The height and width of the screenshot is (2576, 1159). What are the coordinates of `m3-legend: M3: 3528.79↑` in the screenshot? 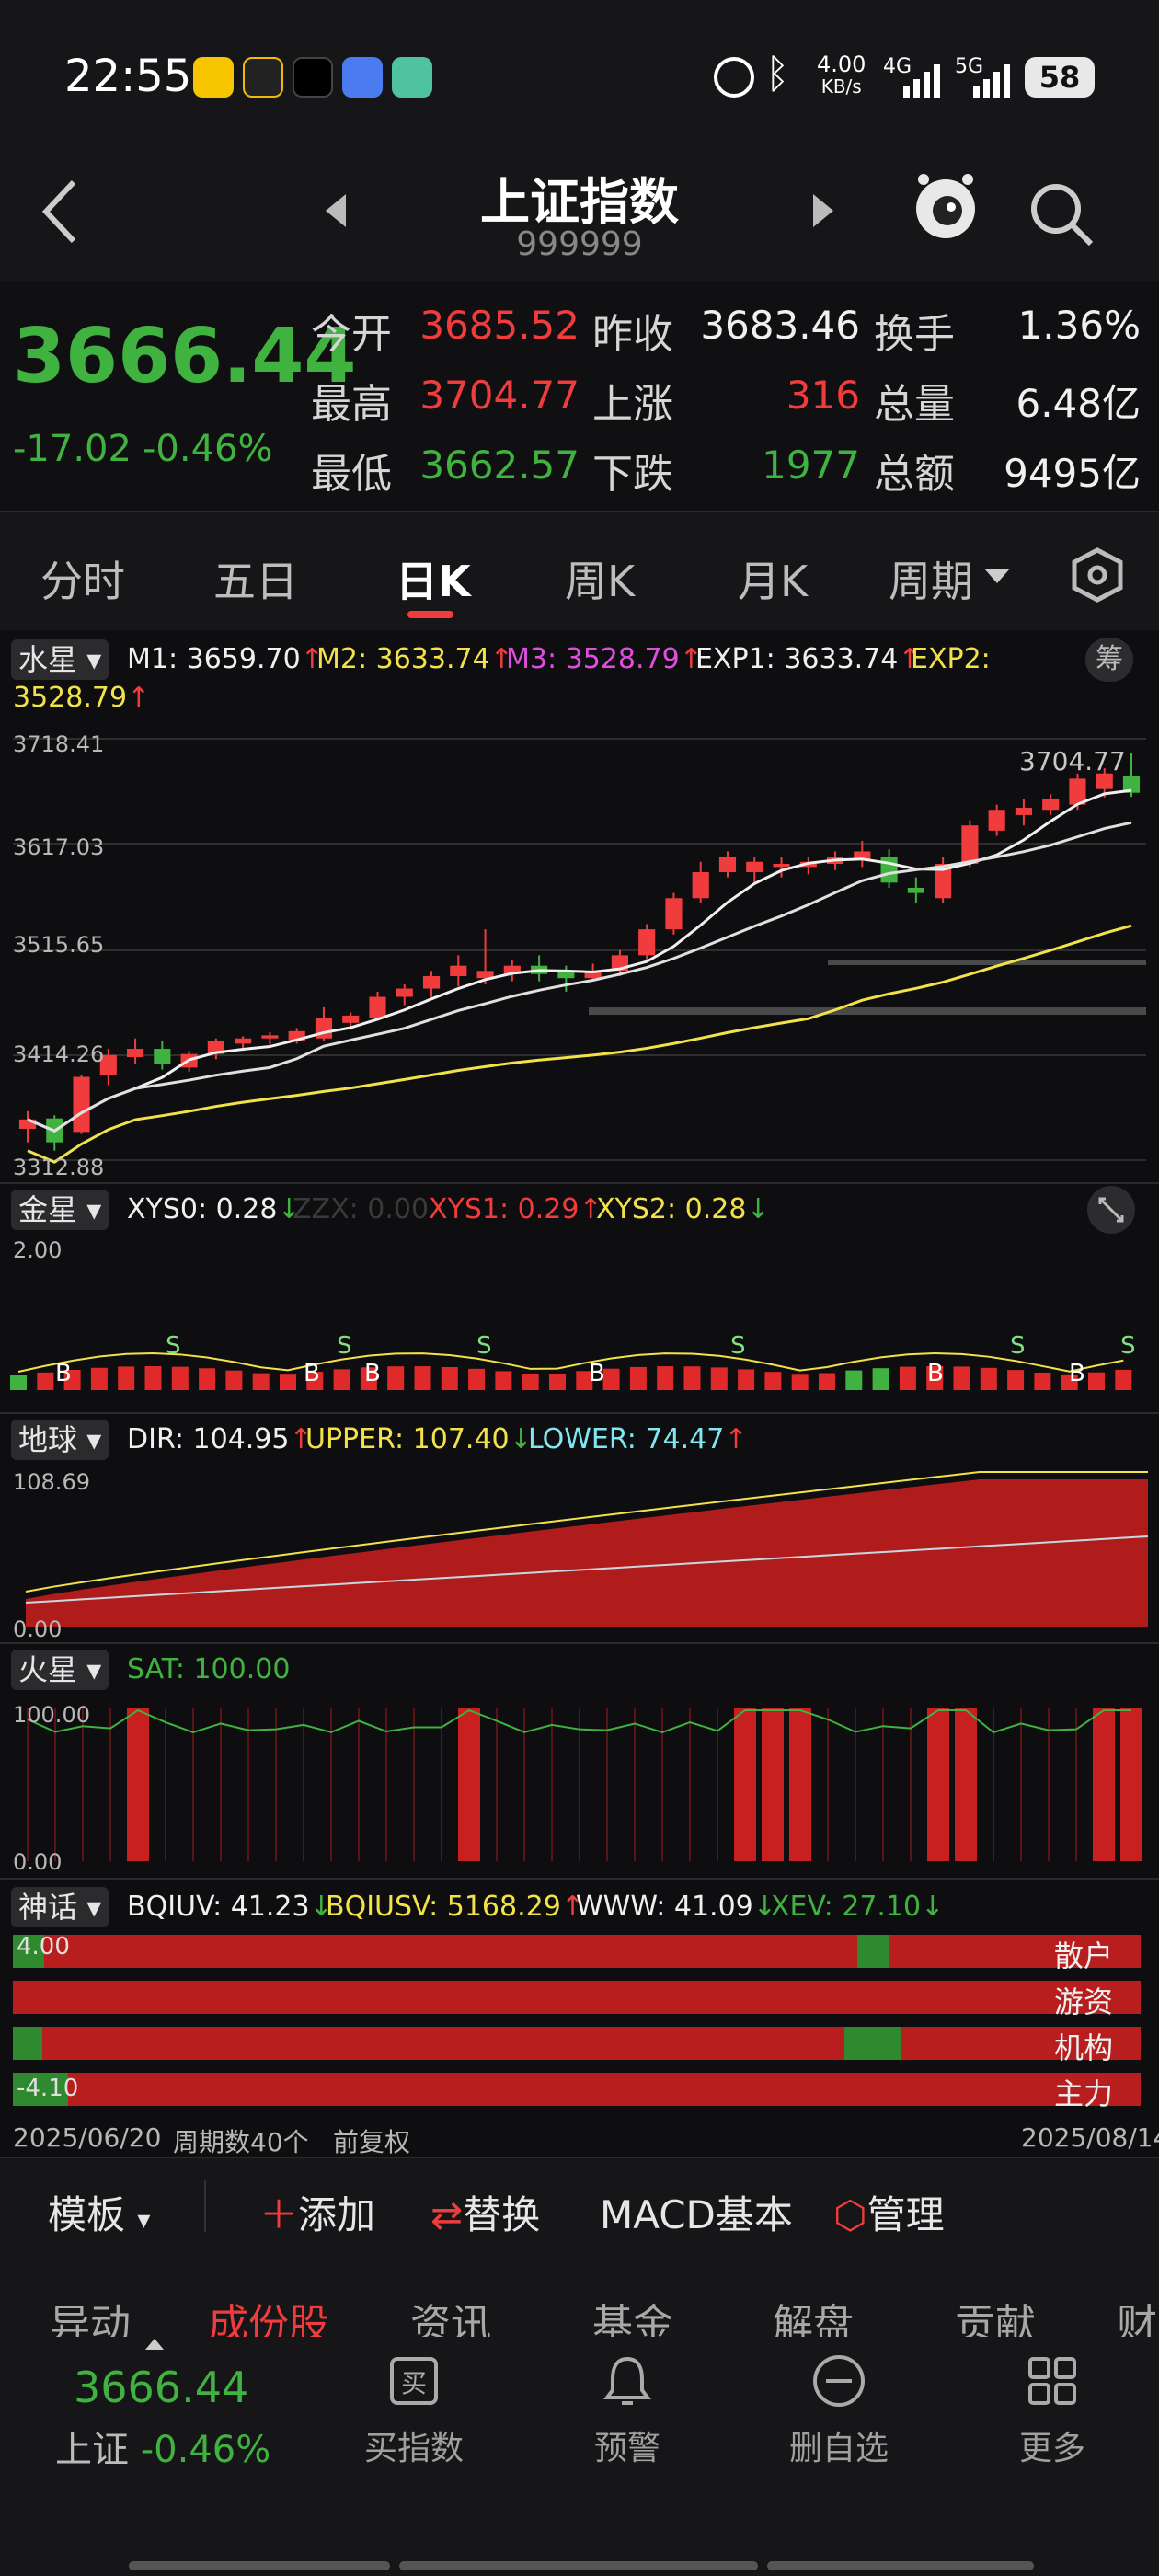 It's located at (604, 659).